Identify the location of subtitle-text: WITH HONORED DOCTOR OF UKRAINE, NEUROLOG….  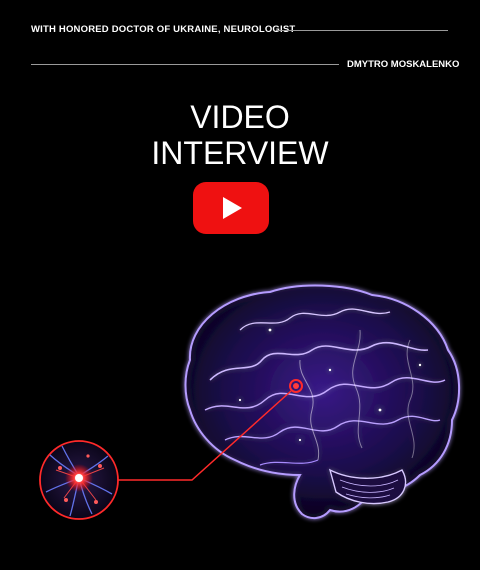
(163, 29).